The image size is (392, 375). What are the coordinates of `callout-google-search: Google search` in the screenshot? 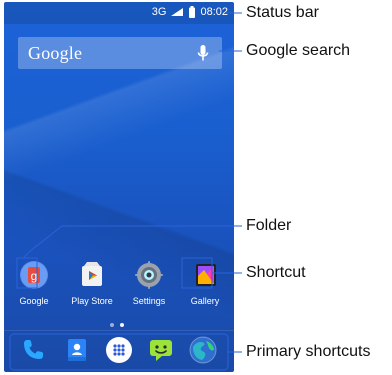 It's located at (298, 50).